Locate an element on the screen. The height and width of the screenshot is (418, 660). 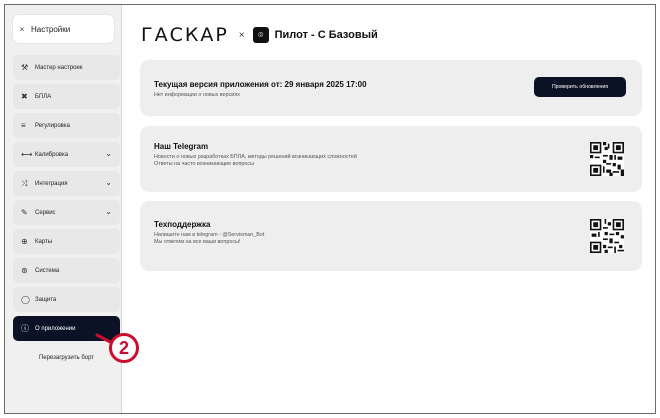
close-icon: × is located at coordinates (22, 29).